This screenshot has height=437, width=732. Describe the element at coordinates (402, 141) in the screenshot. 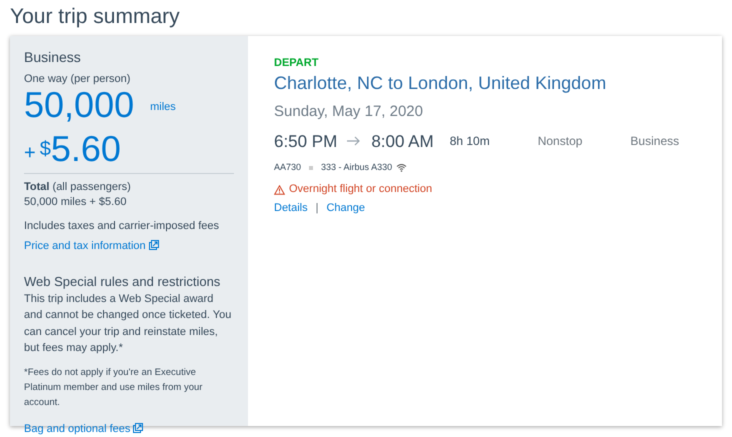

I see `arrive-time: 8:00 AM` at that location.